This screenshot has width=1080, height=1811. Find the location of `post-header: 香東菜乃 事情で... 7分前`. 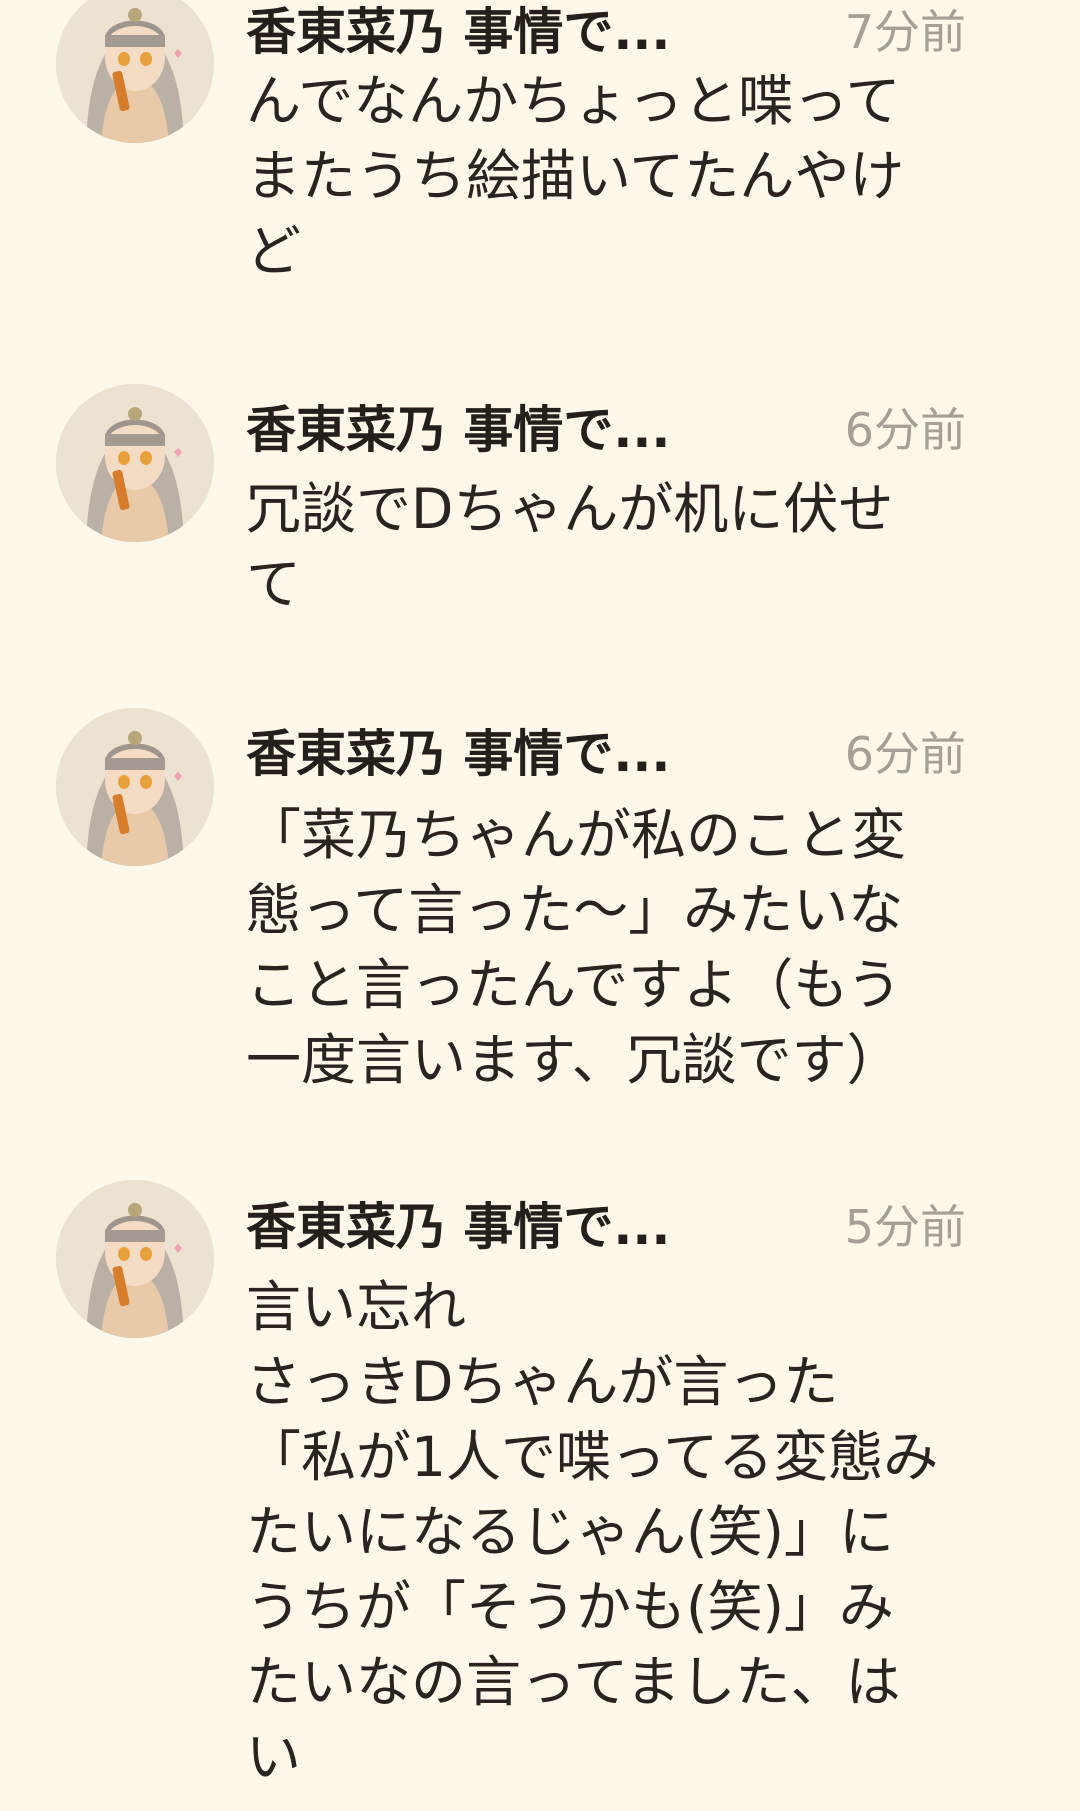

post-header: 香東菜乃 事情で... 7分前 is located at coordinates (606, 32).